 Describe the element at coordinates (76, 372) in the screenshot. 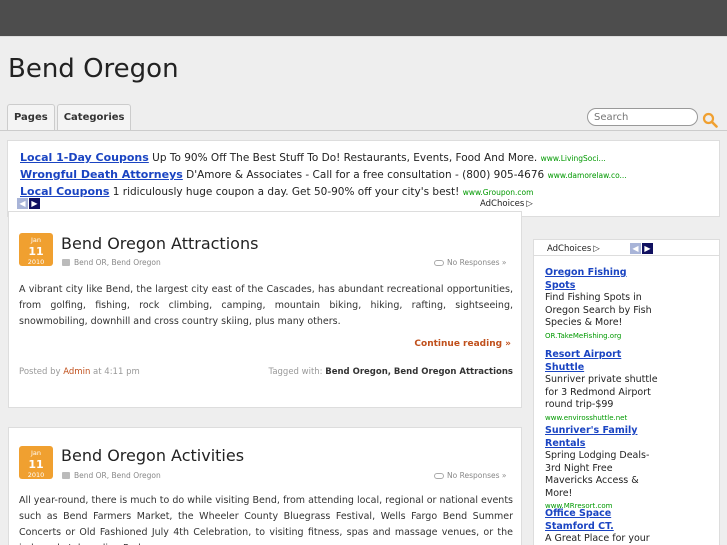

I see `author-link: Admin` at that location.